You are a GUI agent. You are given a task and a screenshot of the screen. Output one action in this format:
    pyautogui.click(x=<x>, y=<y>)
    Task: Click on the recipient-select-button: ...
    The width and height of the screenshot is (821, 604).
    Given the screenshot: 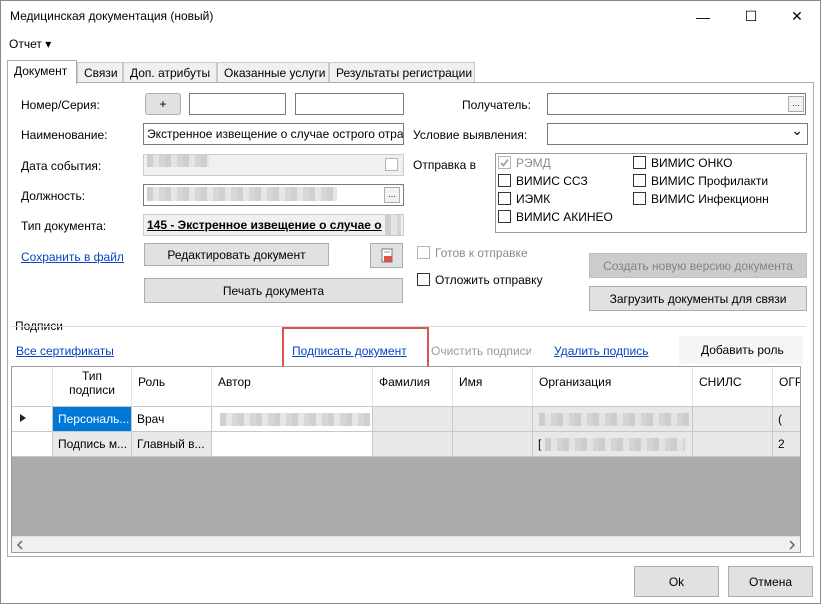 What is the action you would take?
    pyautogui.click(x=796, y=104)
    